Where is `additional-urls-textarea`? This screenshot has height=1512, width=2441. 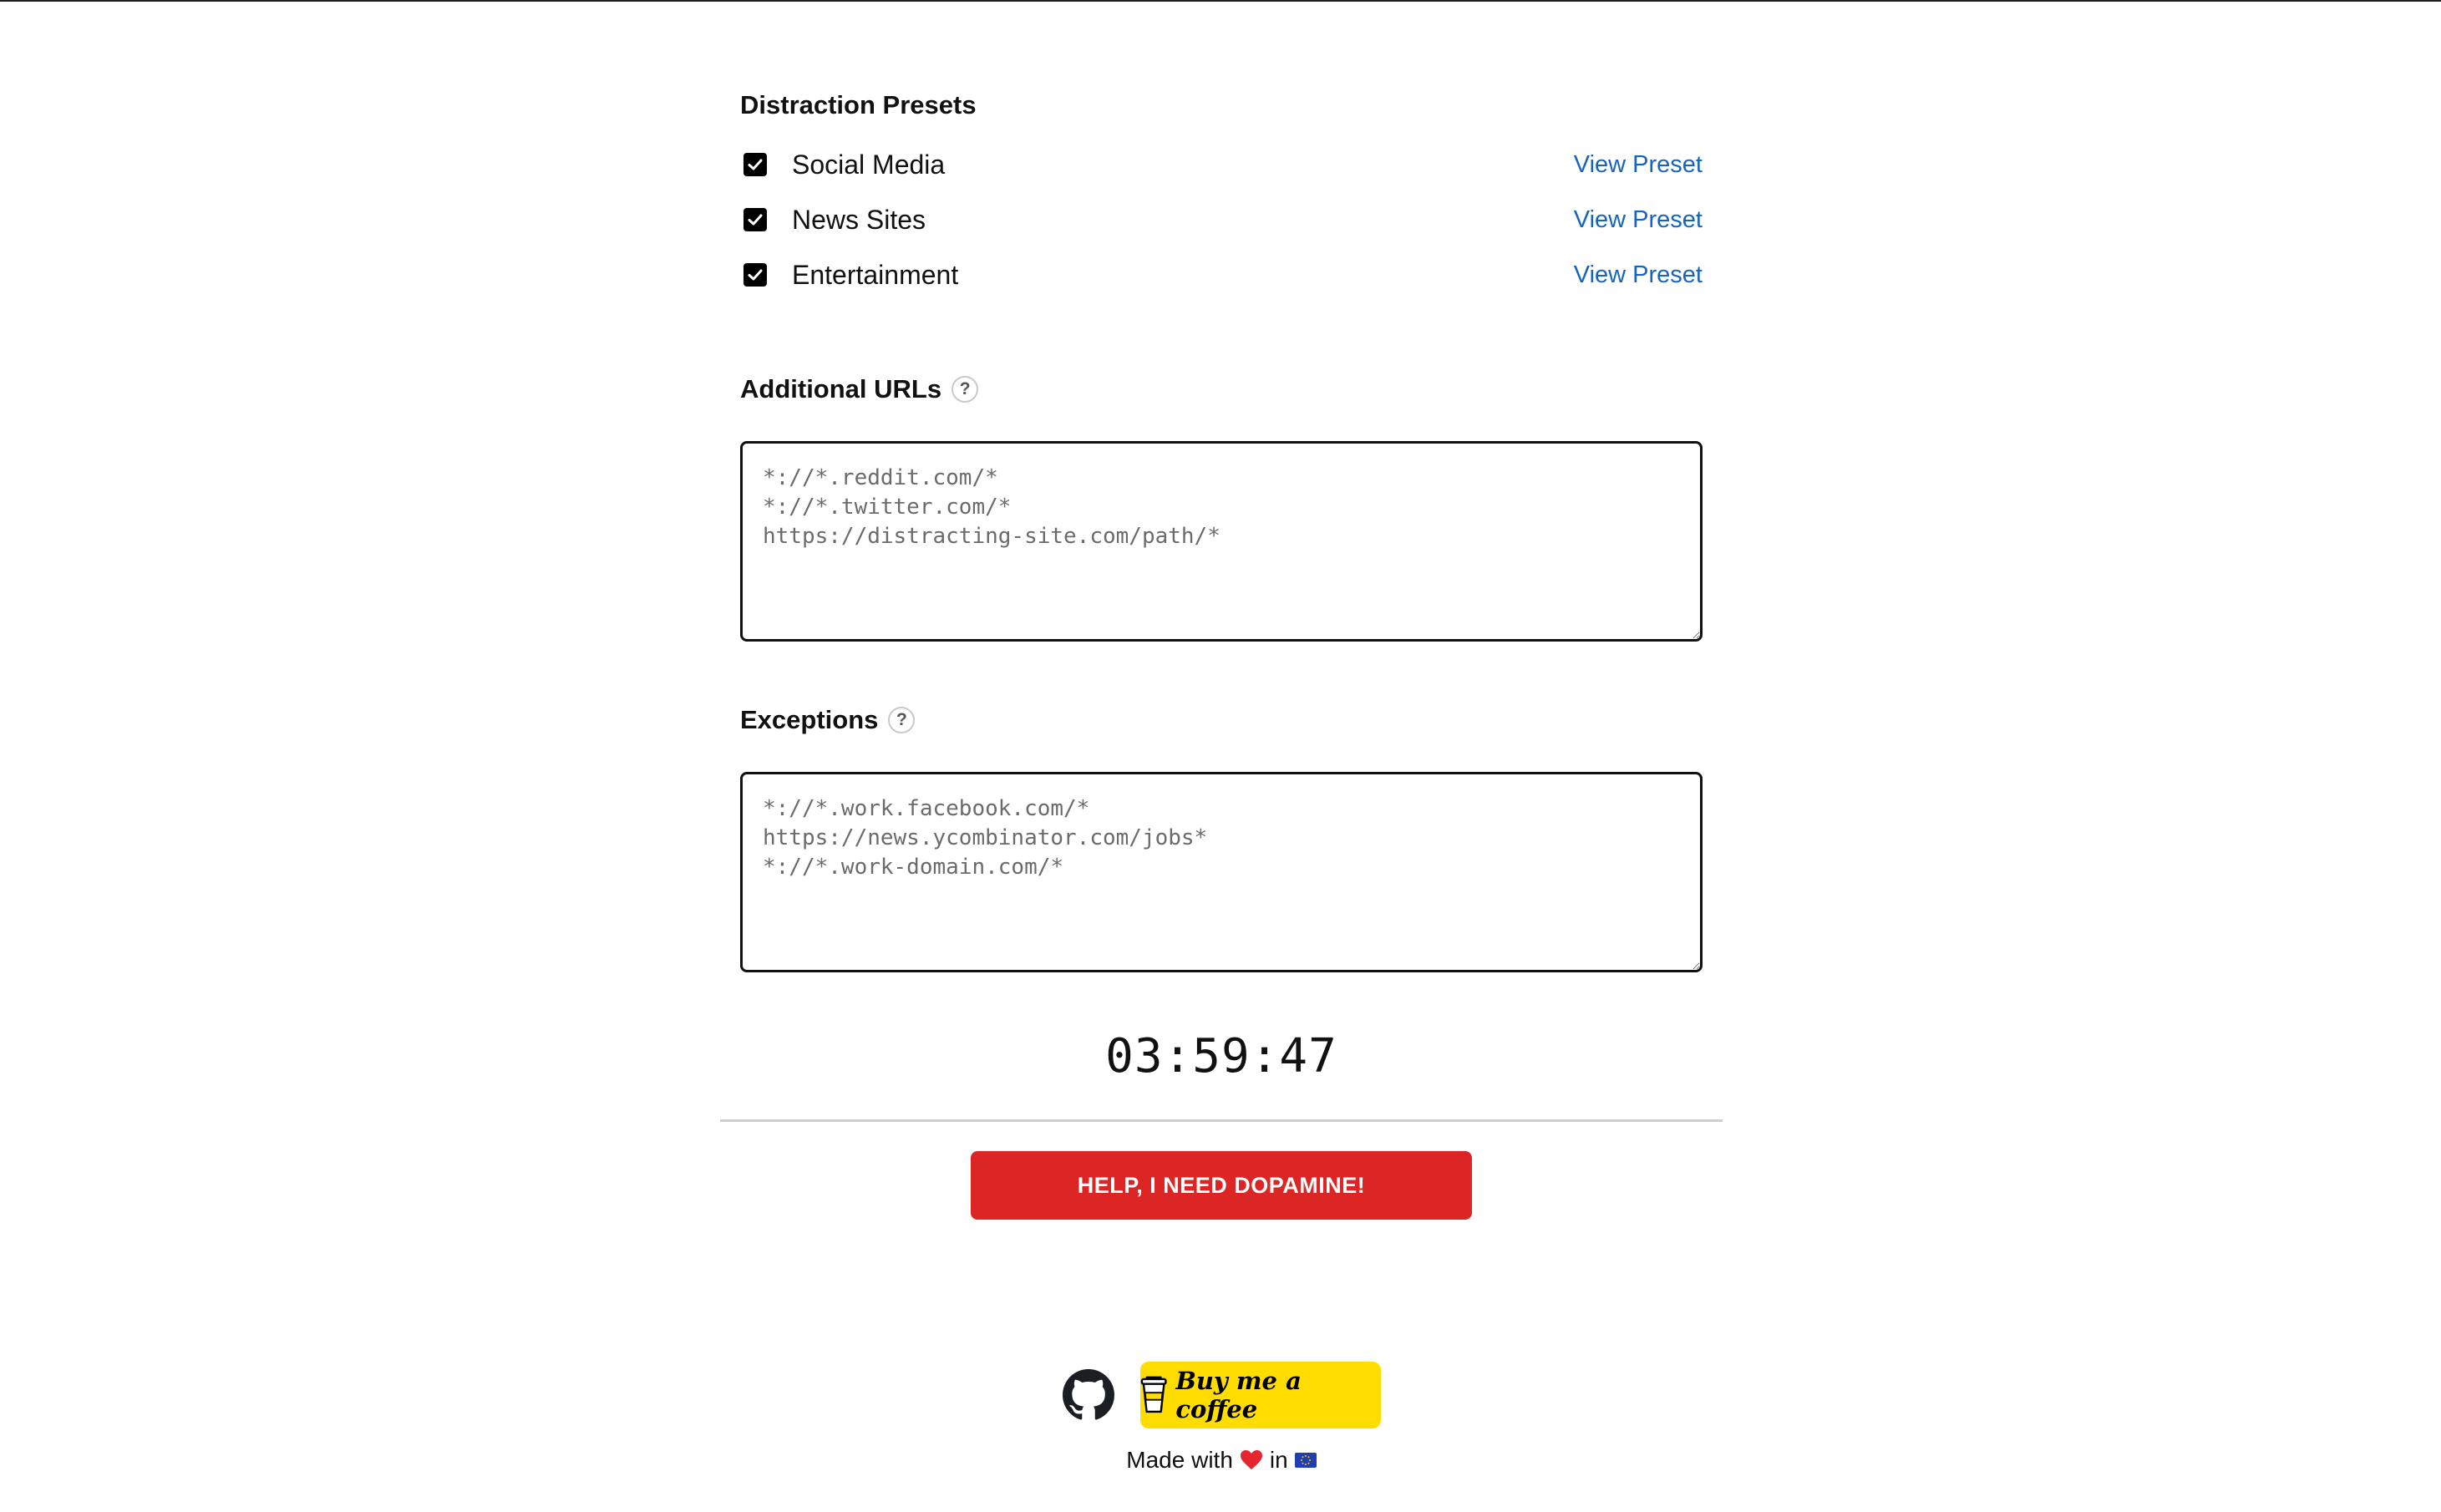
additional-urls-textarea is located at coordinates (1221, 541).